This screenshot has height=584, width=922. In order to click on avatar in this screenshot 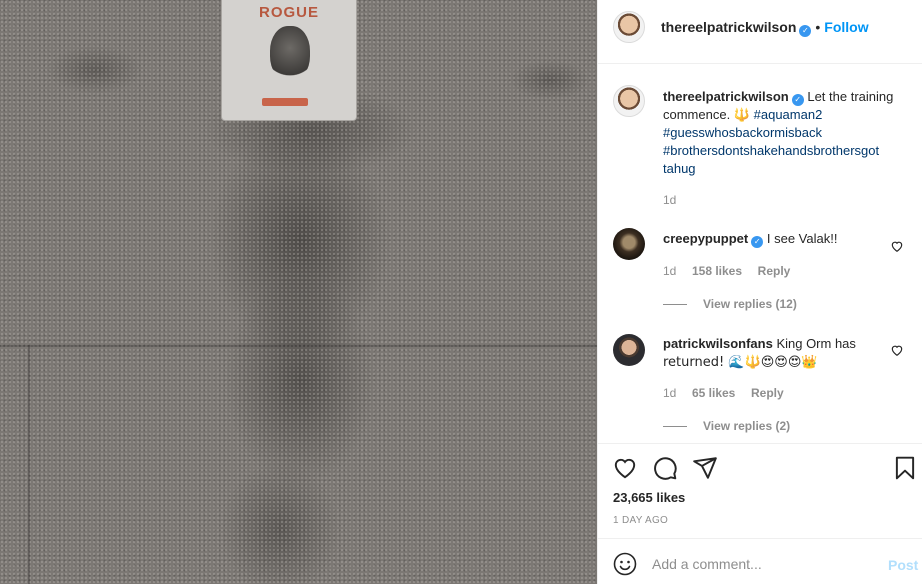, I will do `click(629, 27)`.